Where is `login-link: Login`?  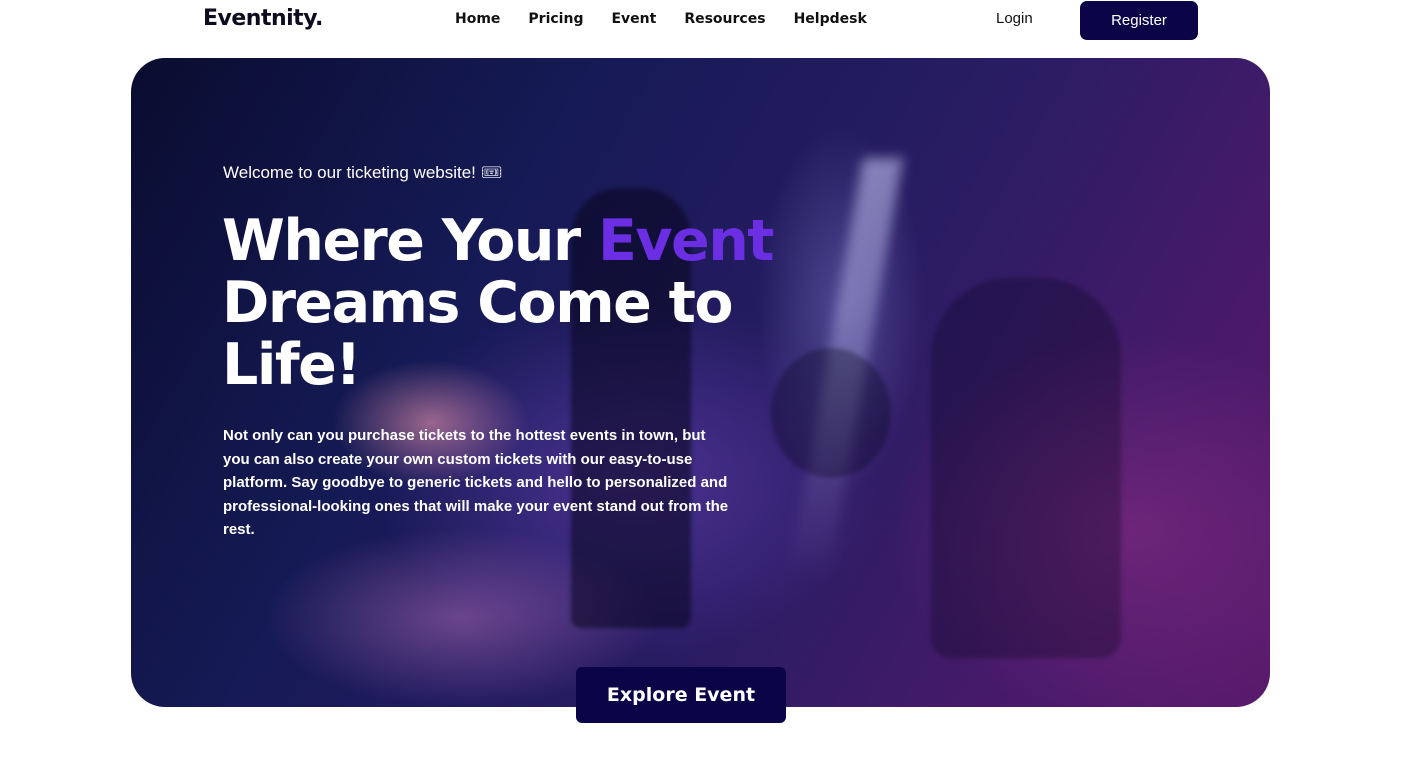 login-link: Login is located at coordinates (1014, 18).